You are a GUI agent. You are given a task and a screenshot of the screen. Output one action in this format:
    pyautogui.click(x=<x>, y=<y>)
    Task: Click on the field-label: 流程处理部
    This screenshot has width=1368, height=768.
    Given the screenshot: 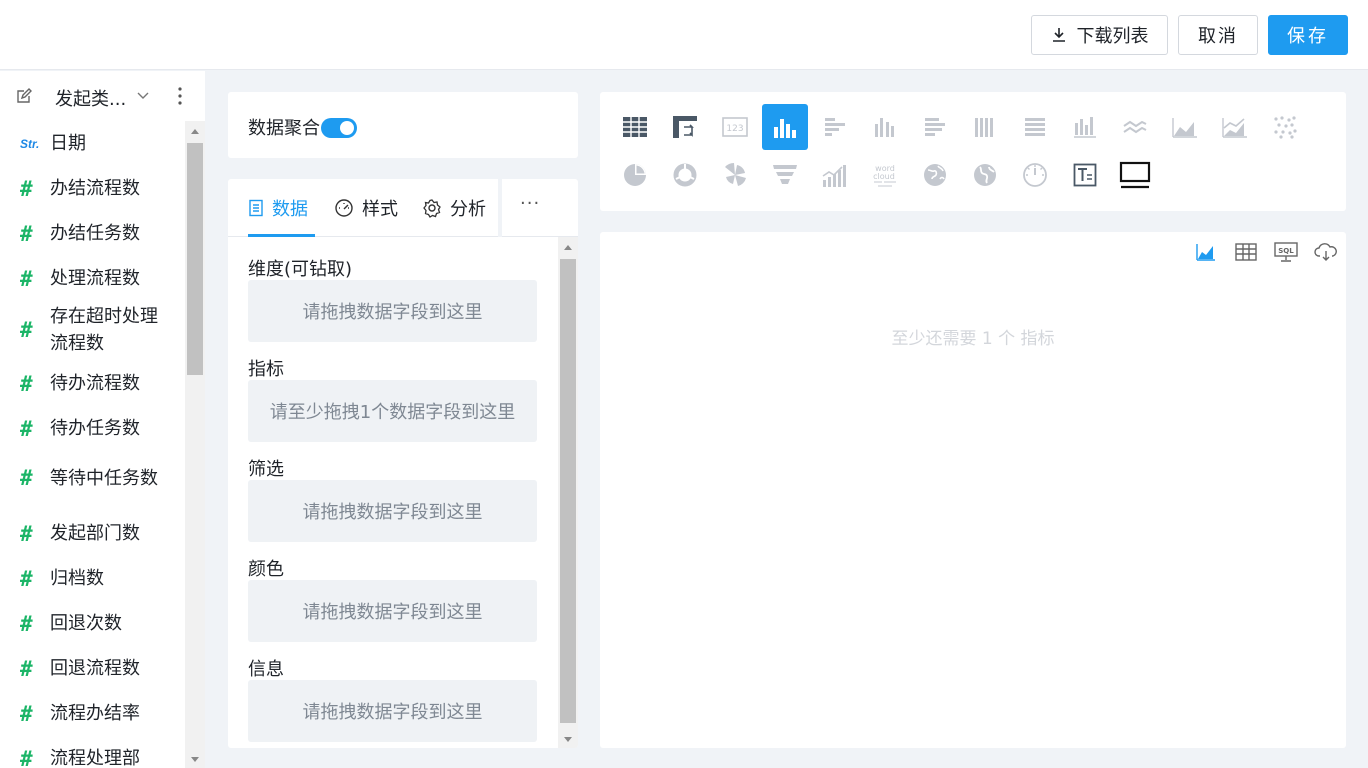 What is the action you would take?
    pyautogui.click(x=95, y=758)
    